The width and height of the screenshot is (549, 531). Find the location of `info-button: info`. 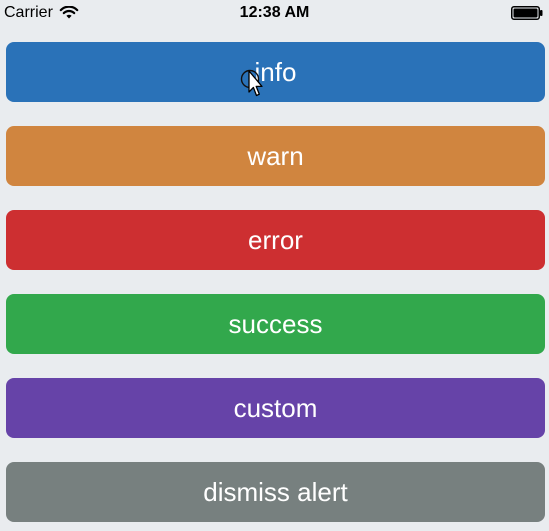

info-button: info is located at coordinates (275, 72).